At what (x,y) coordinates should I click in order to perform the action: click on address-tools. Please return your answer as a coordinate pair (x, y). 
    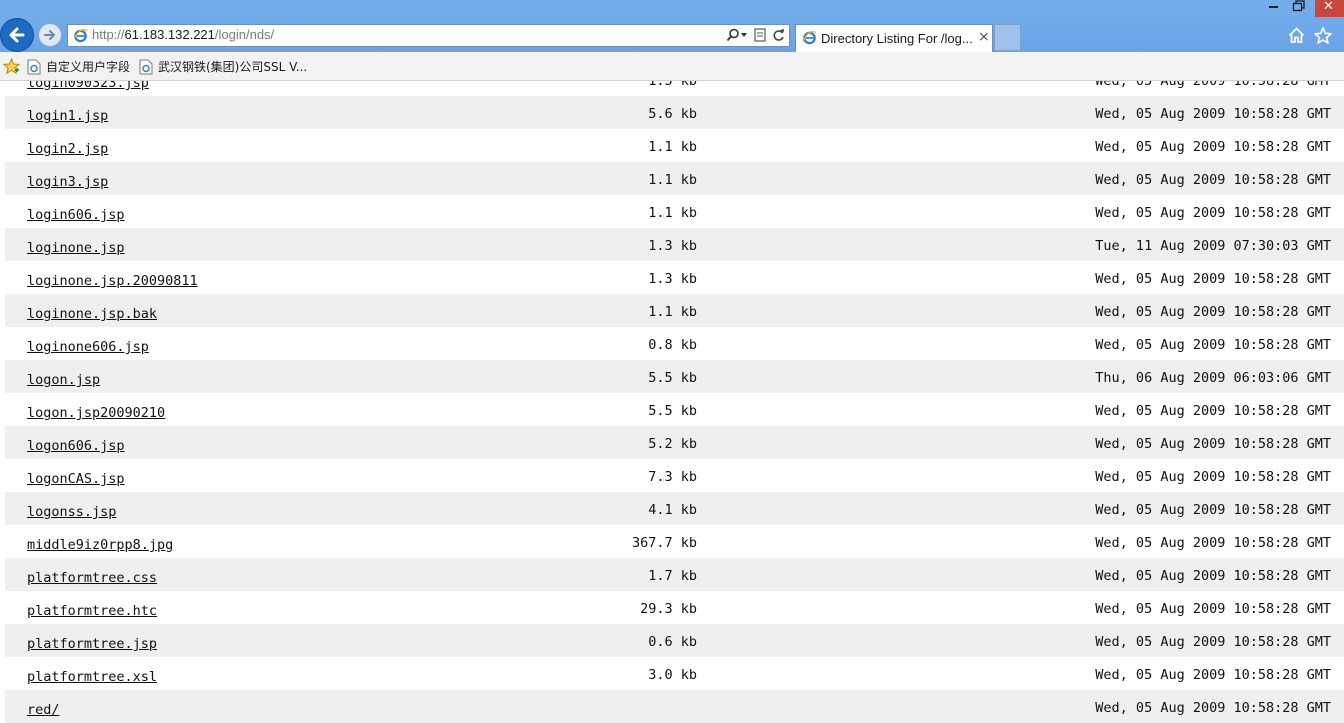
    Looking at the image, I should click on (755, 35).